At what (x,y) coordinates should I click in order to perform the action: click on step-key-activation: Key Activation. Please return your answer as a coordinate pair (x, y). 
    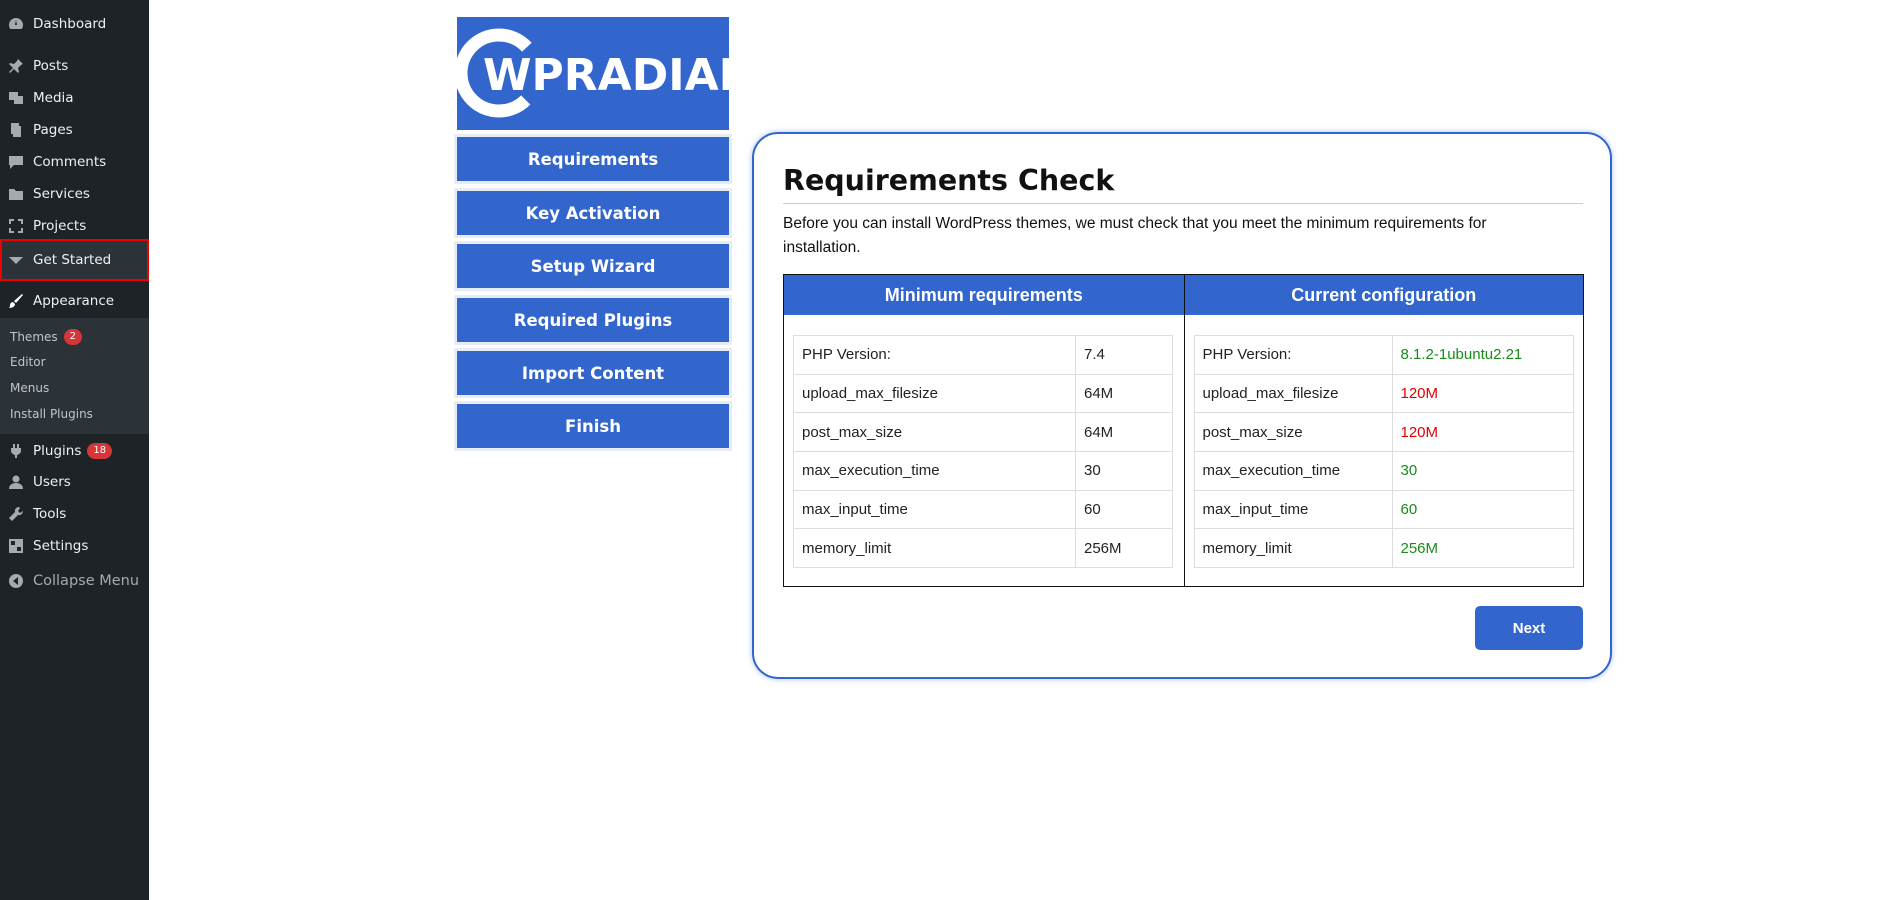
    Looking at the image, I should click on (593, 213).